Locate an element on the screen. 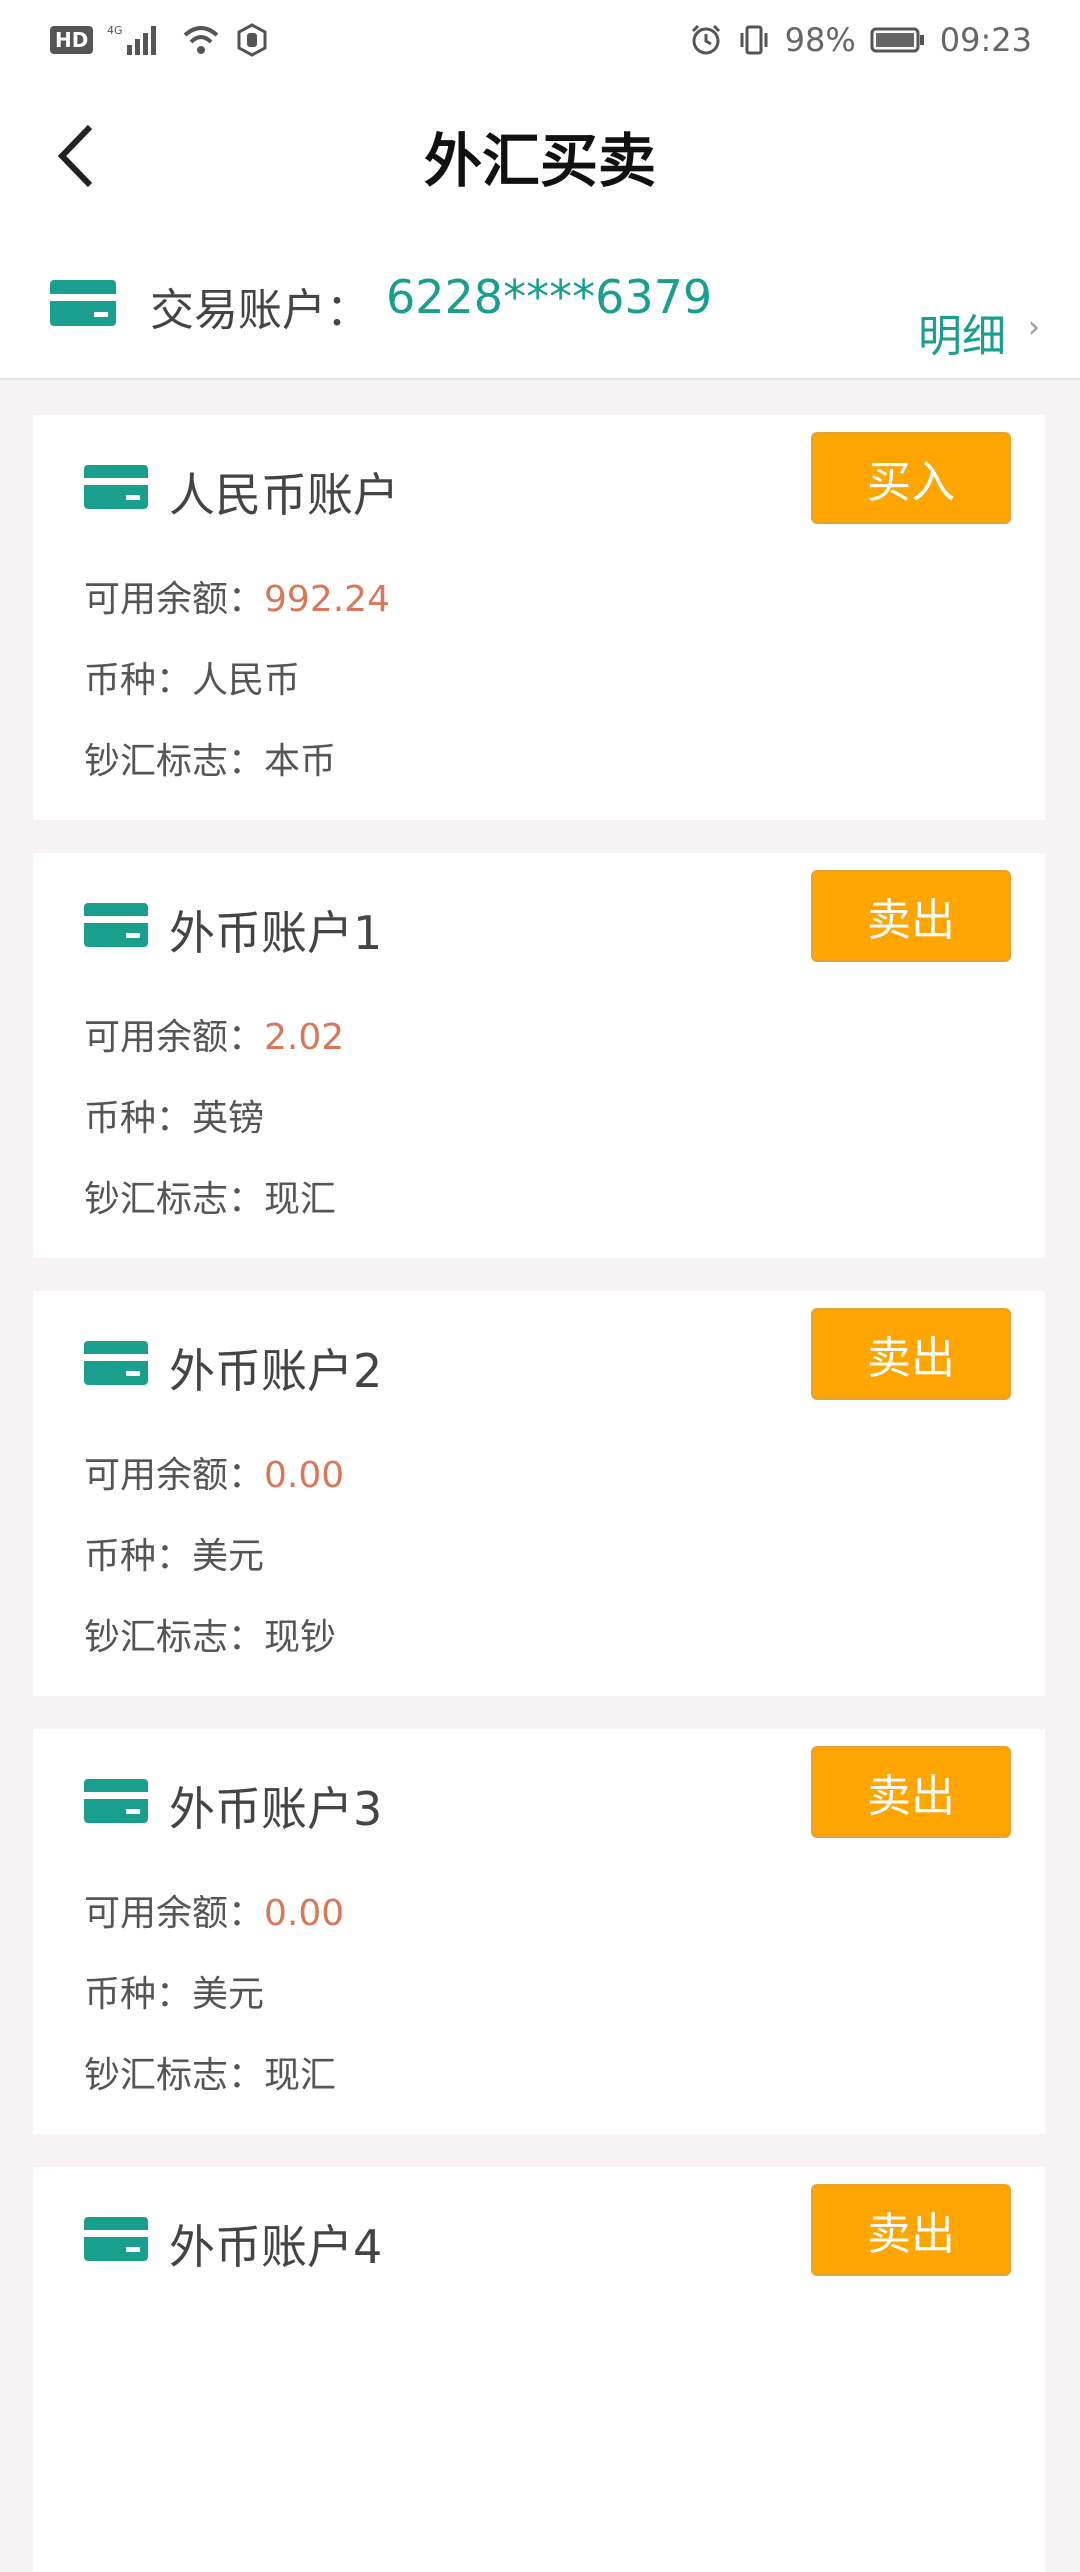  currency-row: 币种：人民币 is located at coordinates (192, 677).